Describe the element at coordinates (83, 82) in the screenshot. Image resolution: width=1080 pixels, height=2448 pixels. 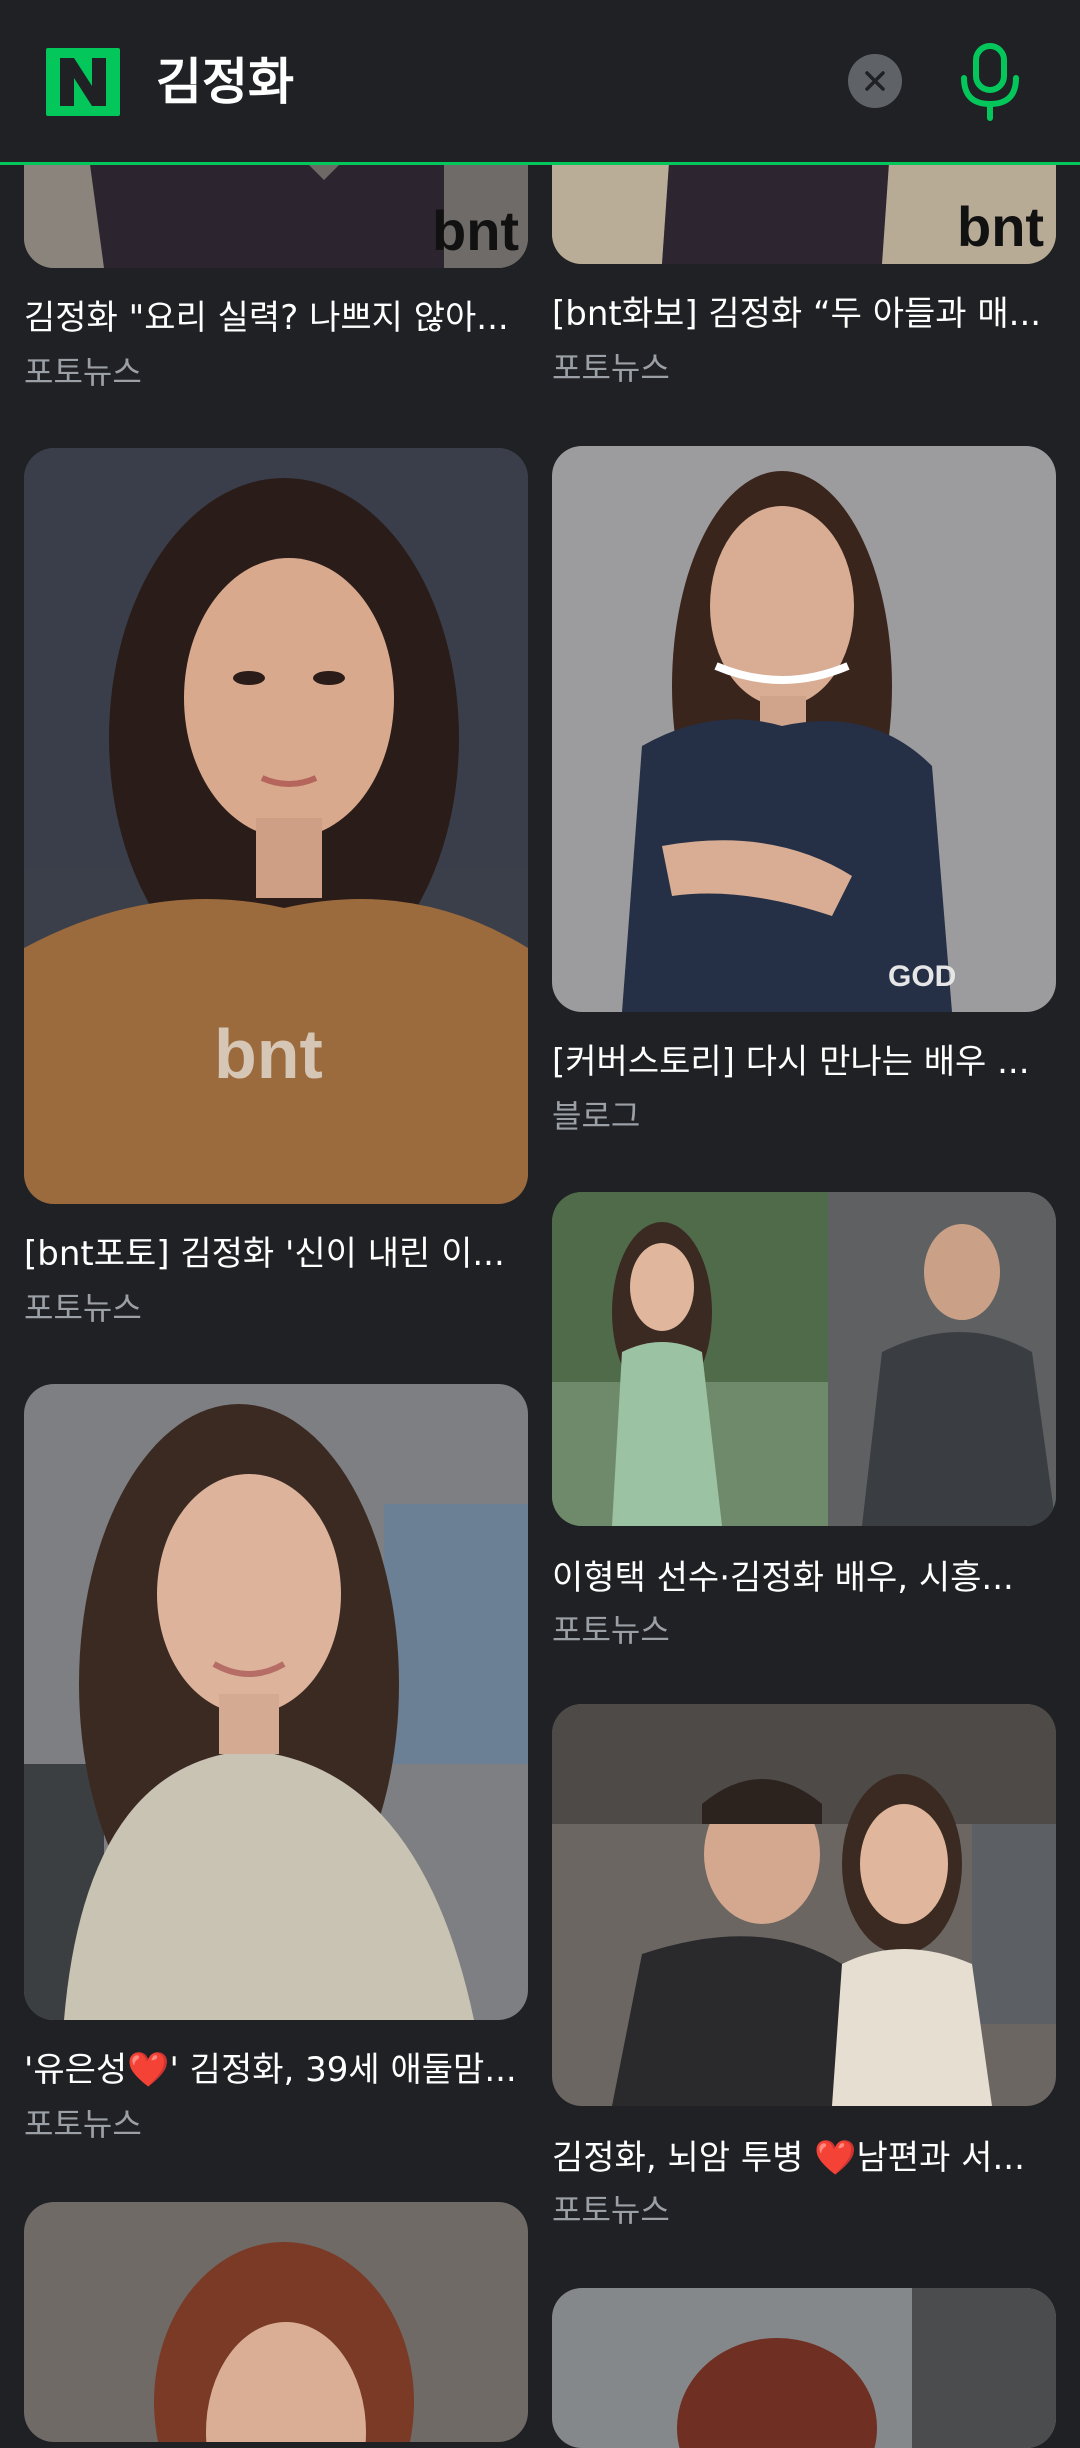
I see `naver-logo-icon` at that location.